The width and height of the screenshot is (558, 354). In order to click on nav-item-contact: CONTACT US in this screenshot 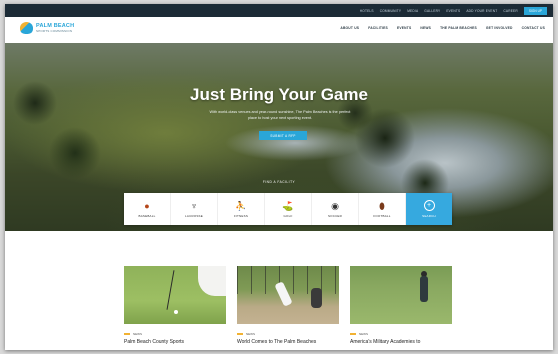, I will do `click(533, 28)`.